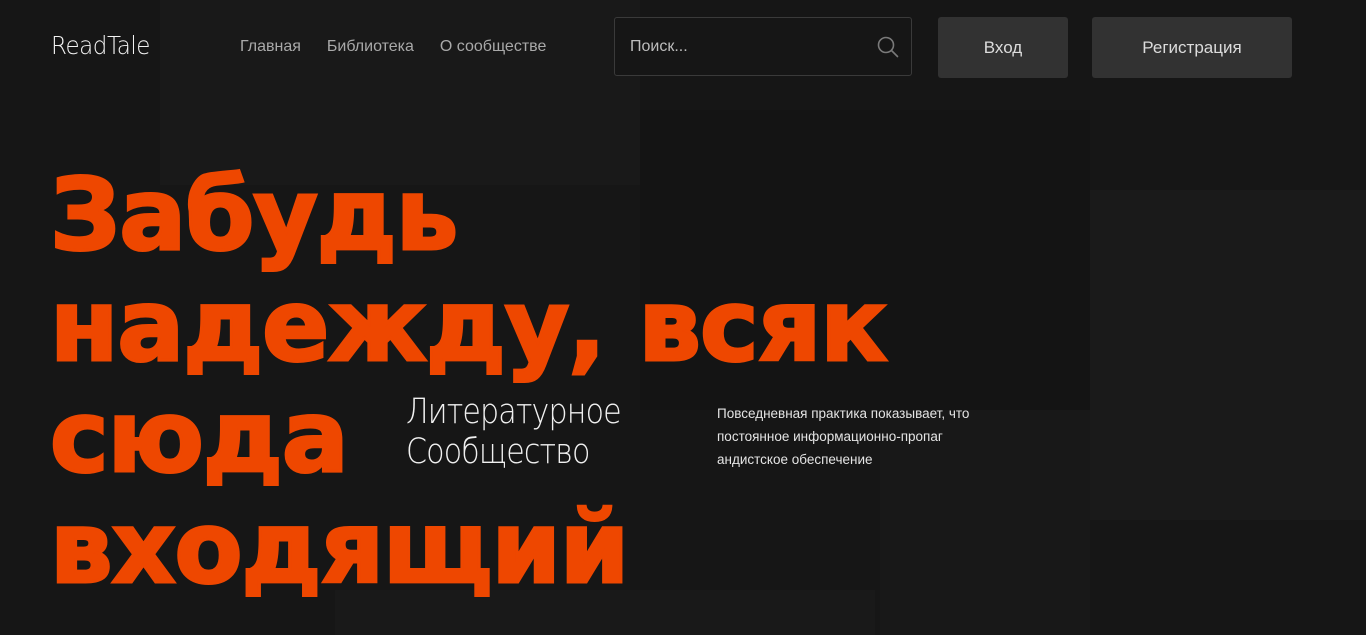 This screenshot has height=635, width=1366. What do you see at coordinates (100, 45) in the screenshot?
I see `logo: ReadTale` at bounding box center [100, 45].